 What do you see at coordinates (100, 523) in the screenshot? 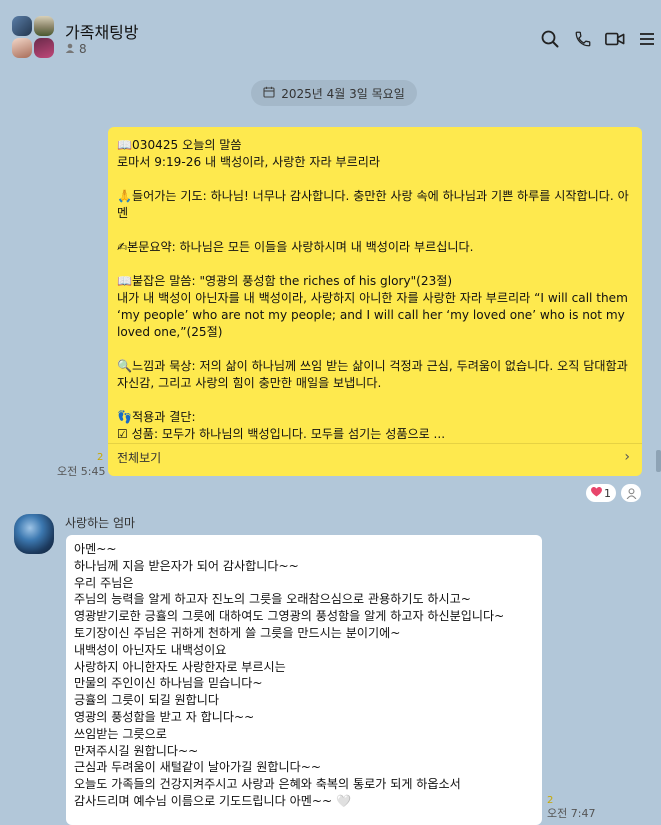
I see `sender-name: 사랑하는 엄마` at bounding box center [100, 523].